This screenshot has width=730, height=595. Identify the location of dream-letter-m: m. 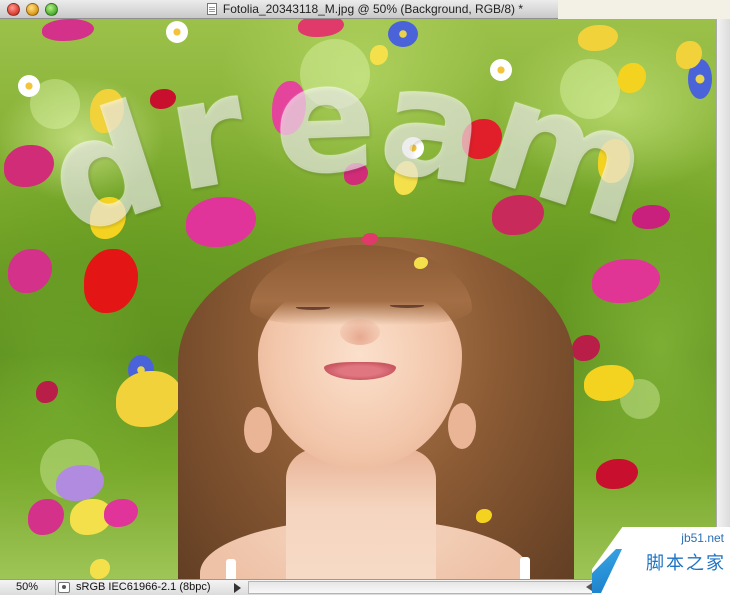
(568, 152).